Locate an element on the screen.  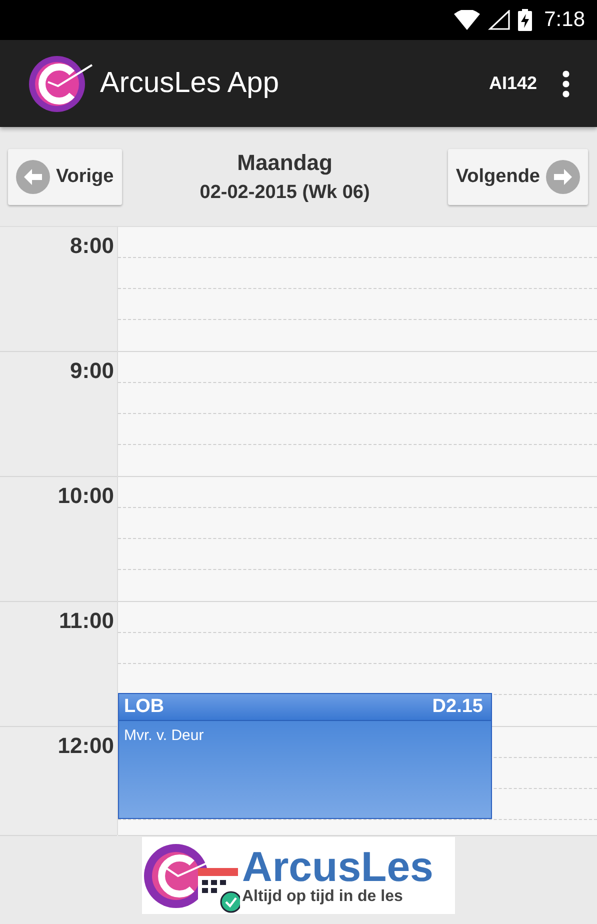
hour-label: 8:00 is located at coordinates (92, 245).